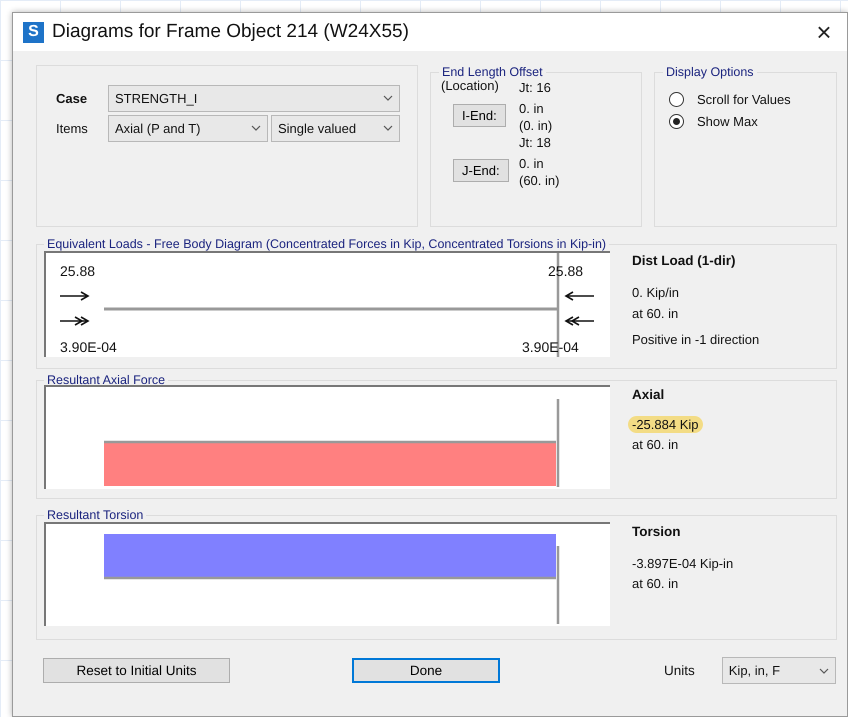  Describe the element at coordinates (665, 424) in the screenshot. I see `result-value: -25.884 Kip` at that location.